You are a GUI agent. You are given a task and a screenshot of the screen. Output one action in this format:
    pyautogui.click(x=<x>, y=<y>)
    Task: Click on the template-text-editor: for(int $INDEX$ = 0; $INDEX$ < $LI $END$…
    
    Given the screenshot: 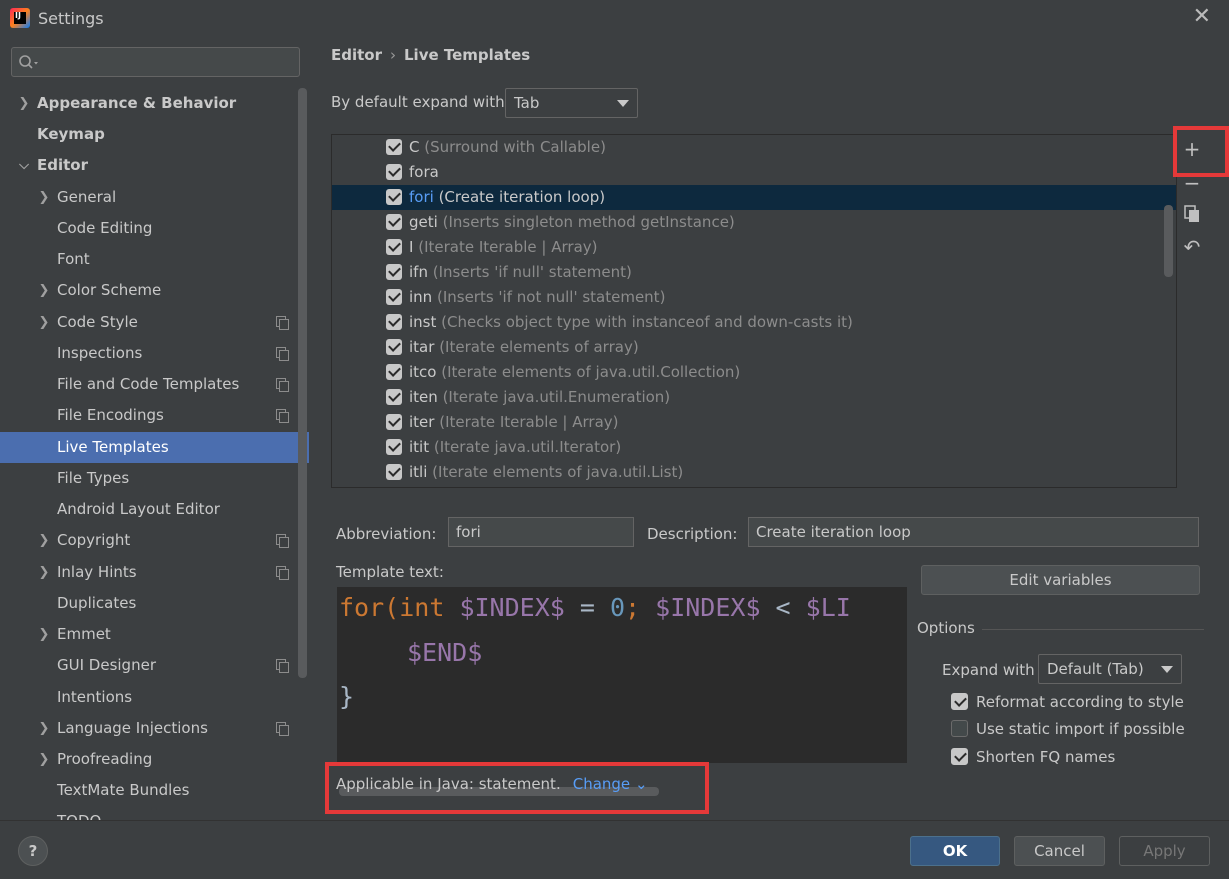 What is the action you would take?
    pyautogui.click(x=622, y=675)
    